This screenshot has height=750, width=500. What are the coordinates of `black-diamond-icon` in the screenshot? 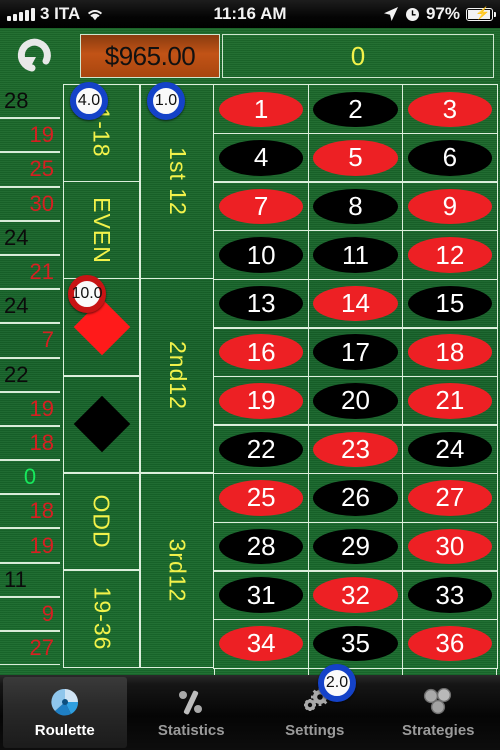 It's located at (101, 424).